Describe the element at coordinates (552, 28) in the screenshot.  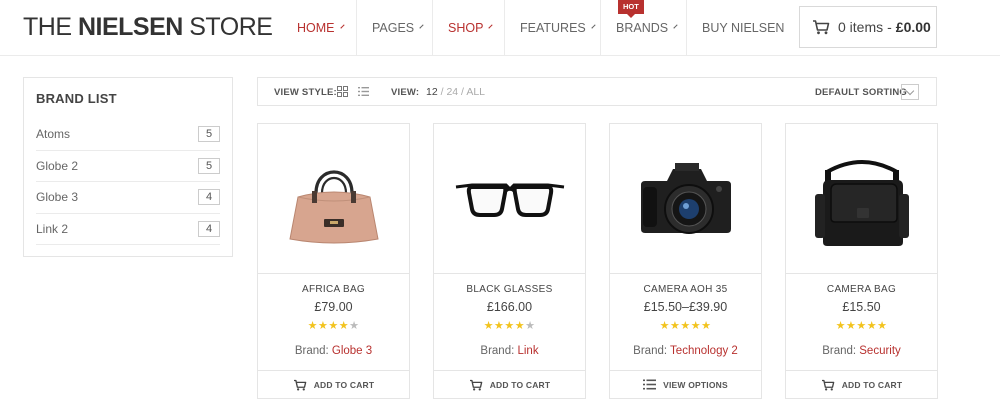
I see `nav-item-features: FEATURES` at that location.